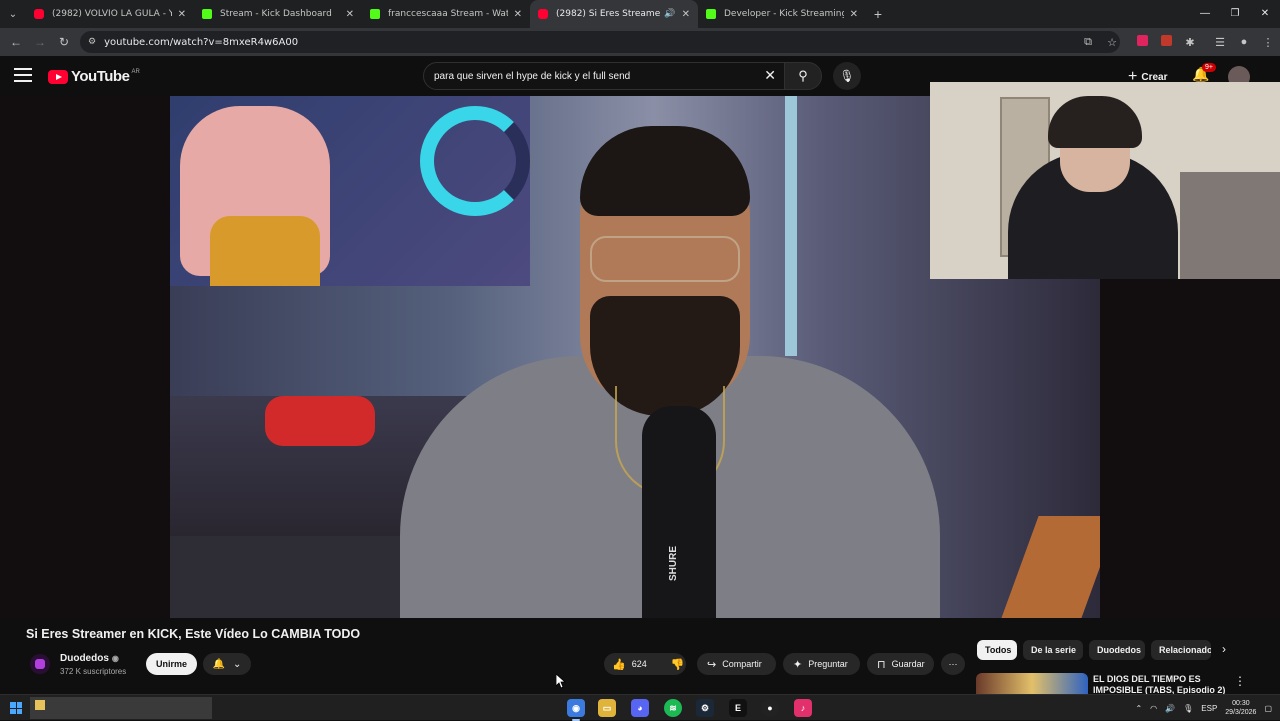  I want to click on country-code: AR, so click(135, 71).